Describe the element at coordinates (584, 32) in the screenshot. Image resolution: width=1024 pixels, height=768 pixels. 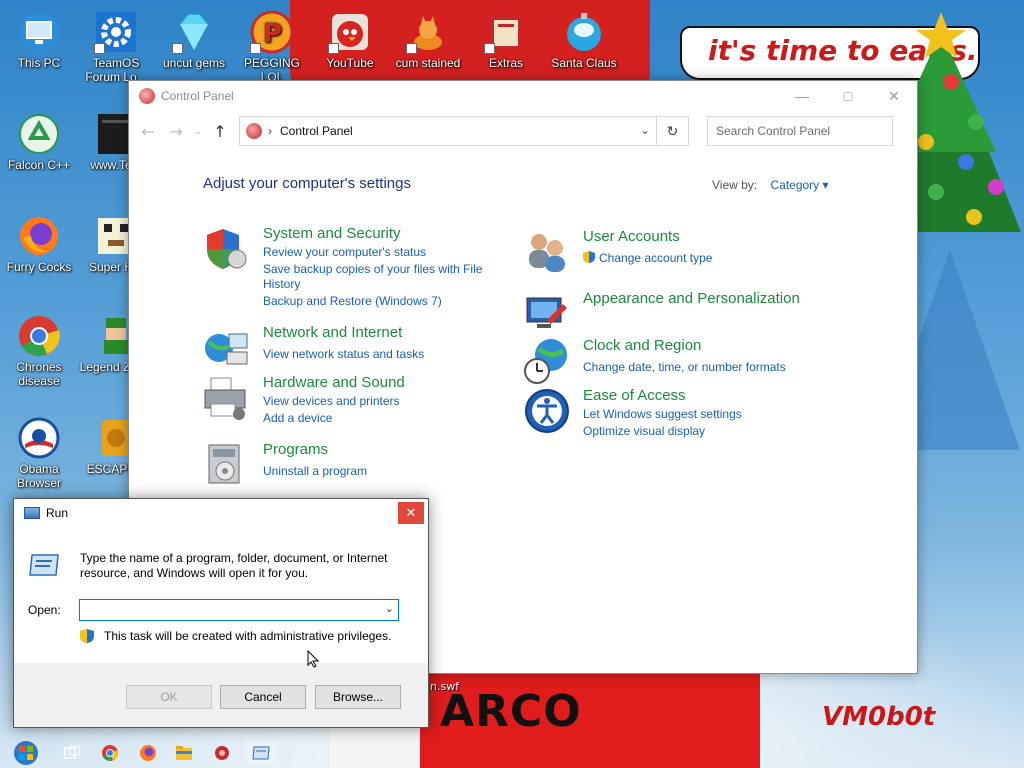
I see `ornament-icon` at that location.